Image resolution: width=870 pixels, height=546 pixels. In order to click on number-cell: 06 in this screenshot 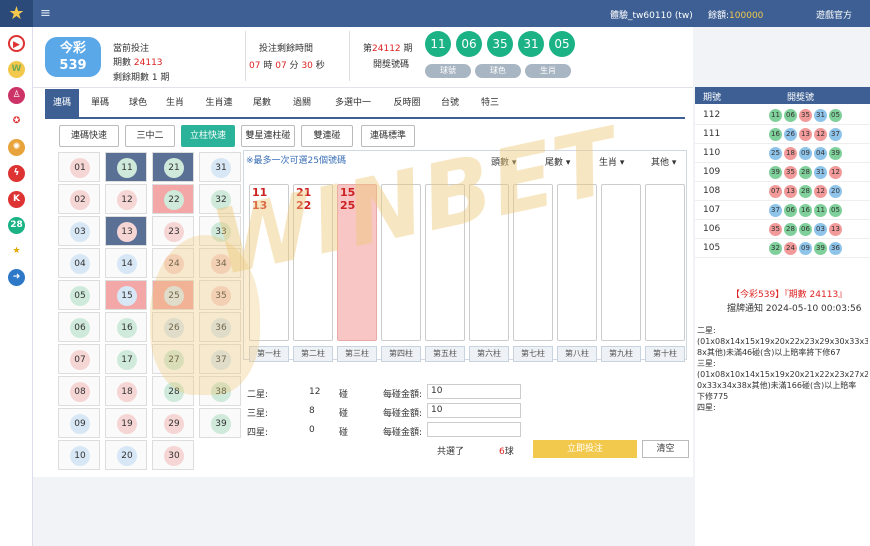, I will do `click(79, 327)`.